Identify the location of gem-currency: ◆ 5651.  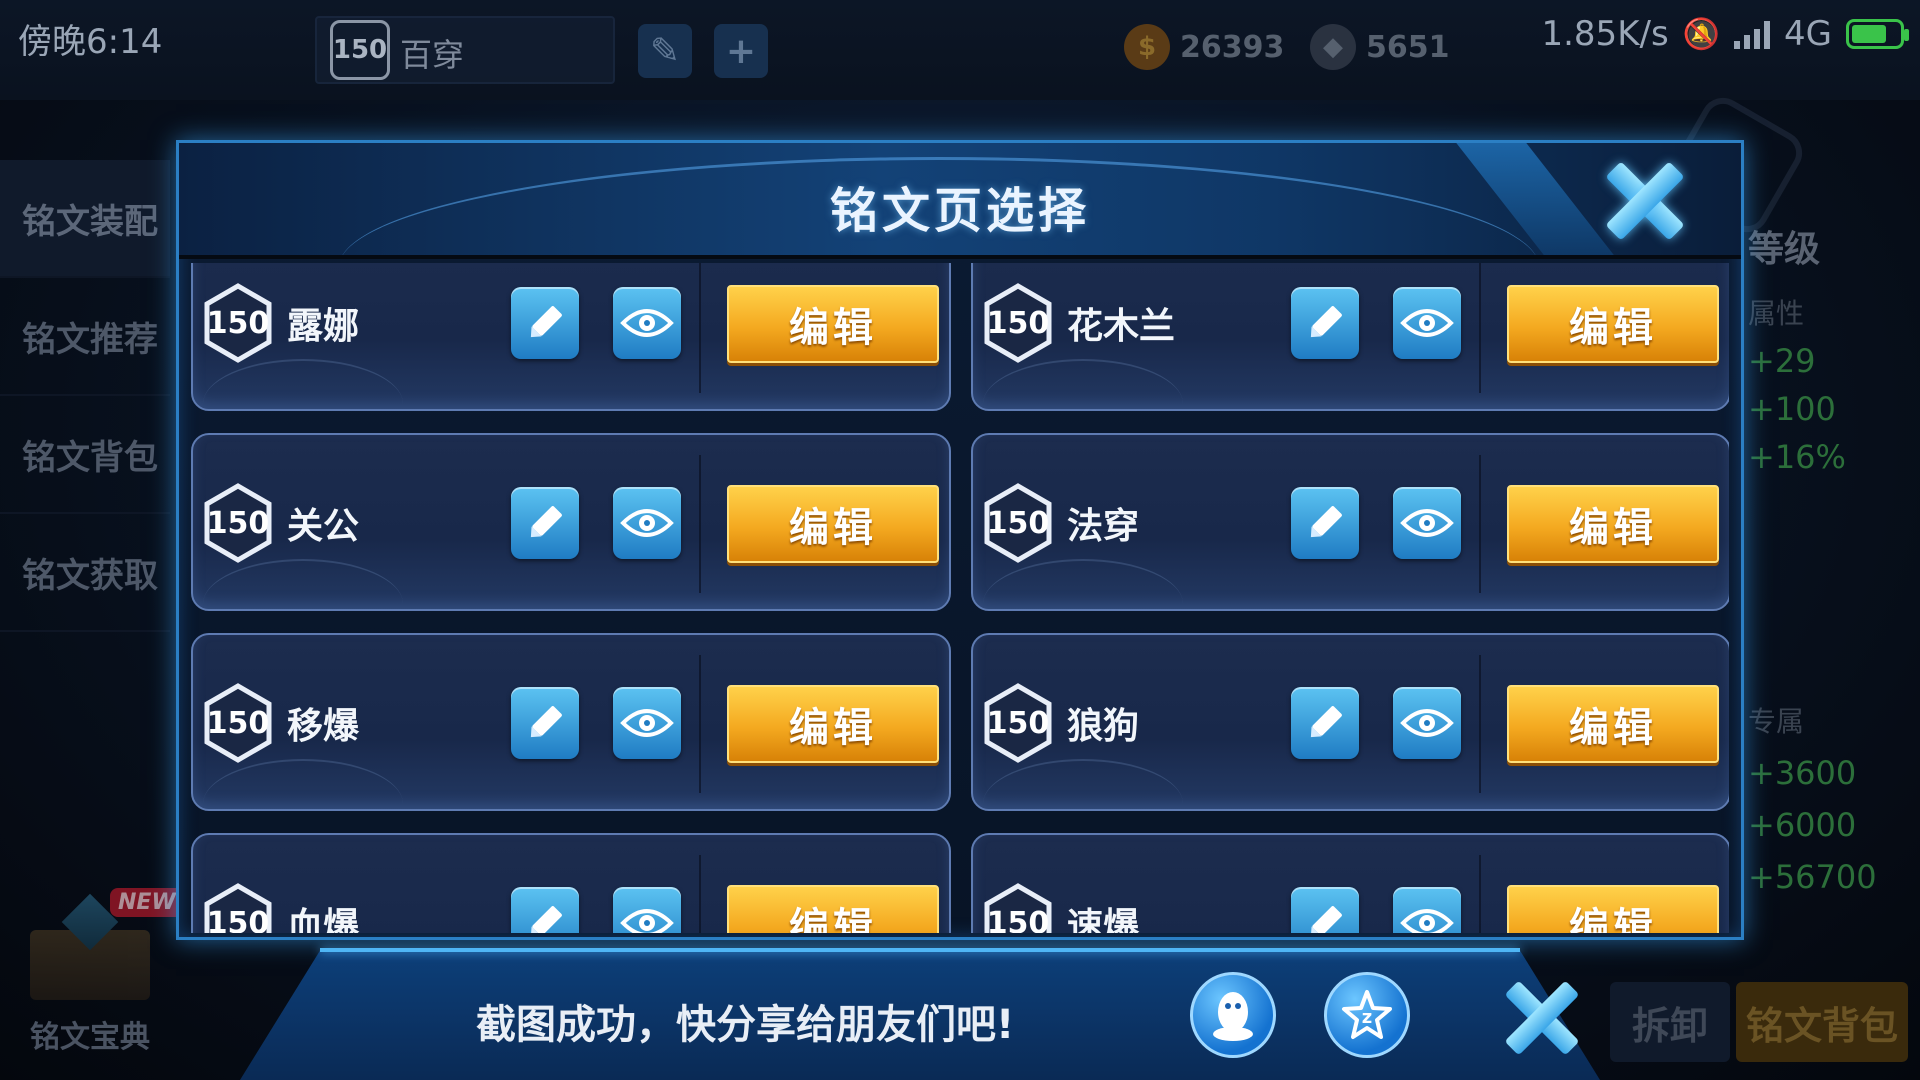
(1380, 47).